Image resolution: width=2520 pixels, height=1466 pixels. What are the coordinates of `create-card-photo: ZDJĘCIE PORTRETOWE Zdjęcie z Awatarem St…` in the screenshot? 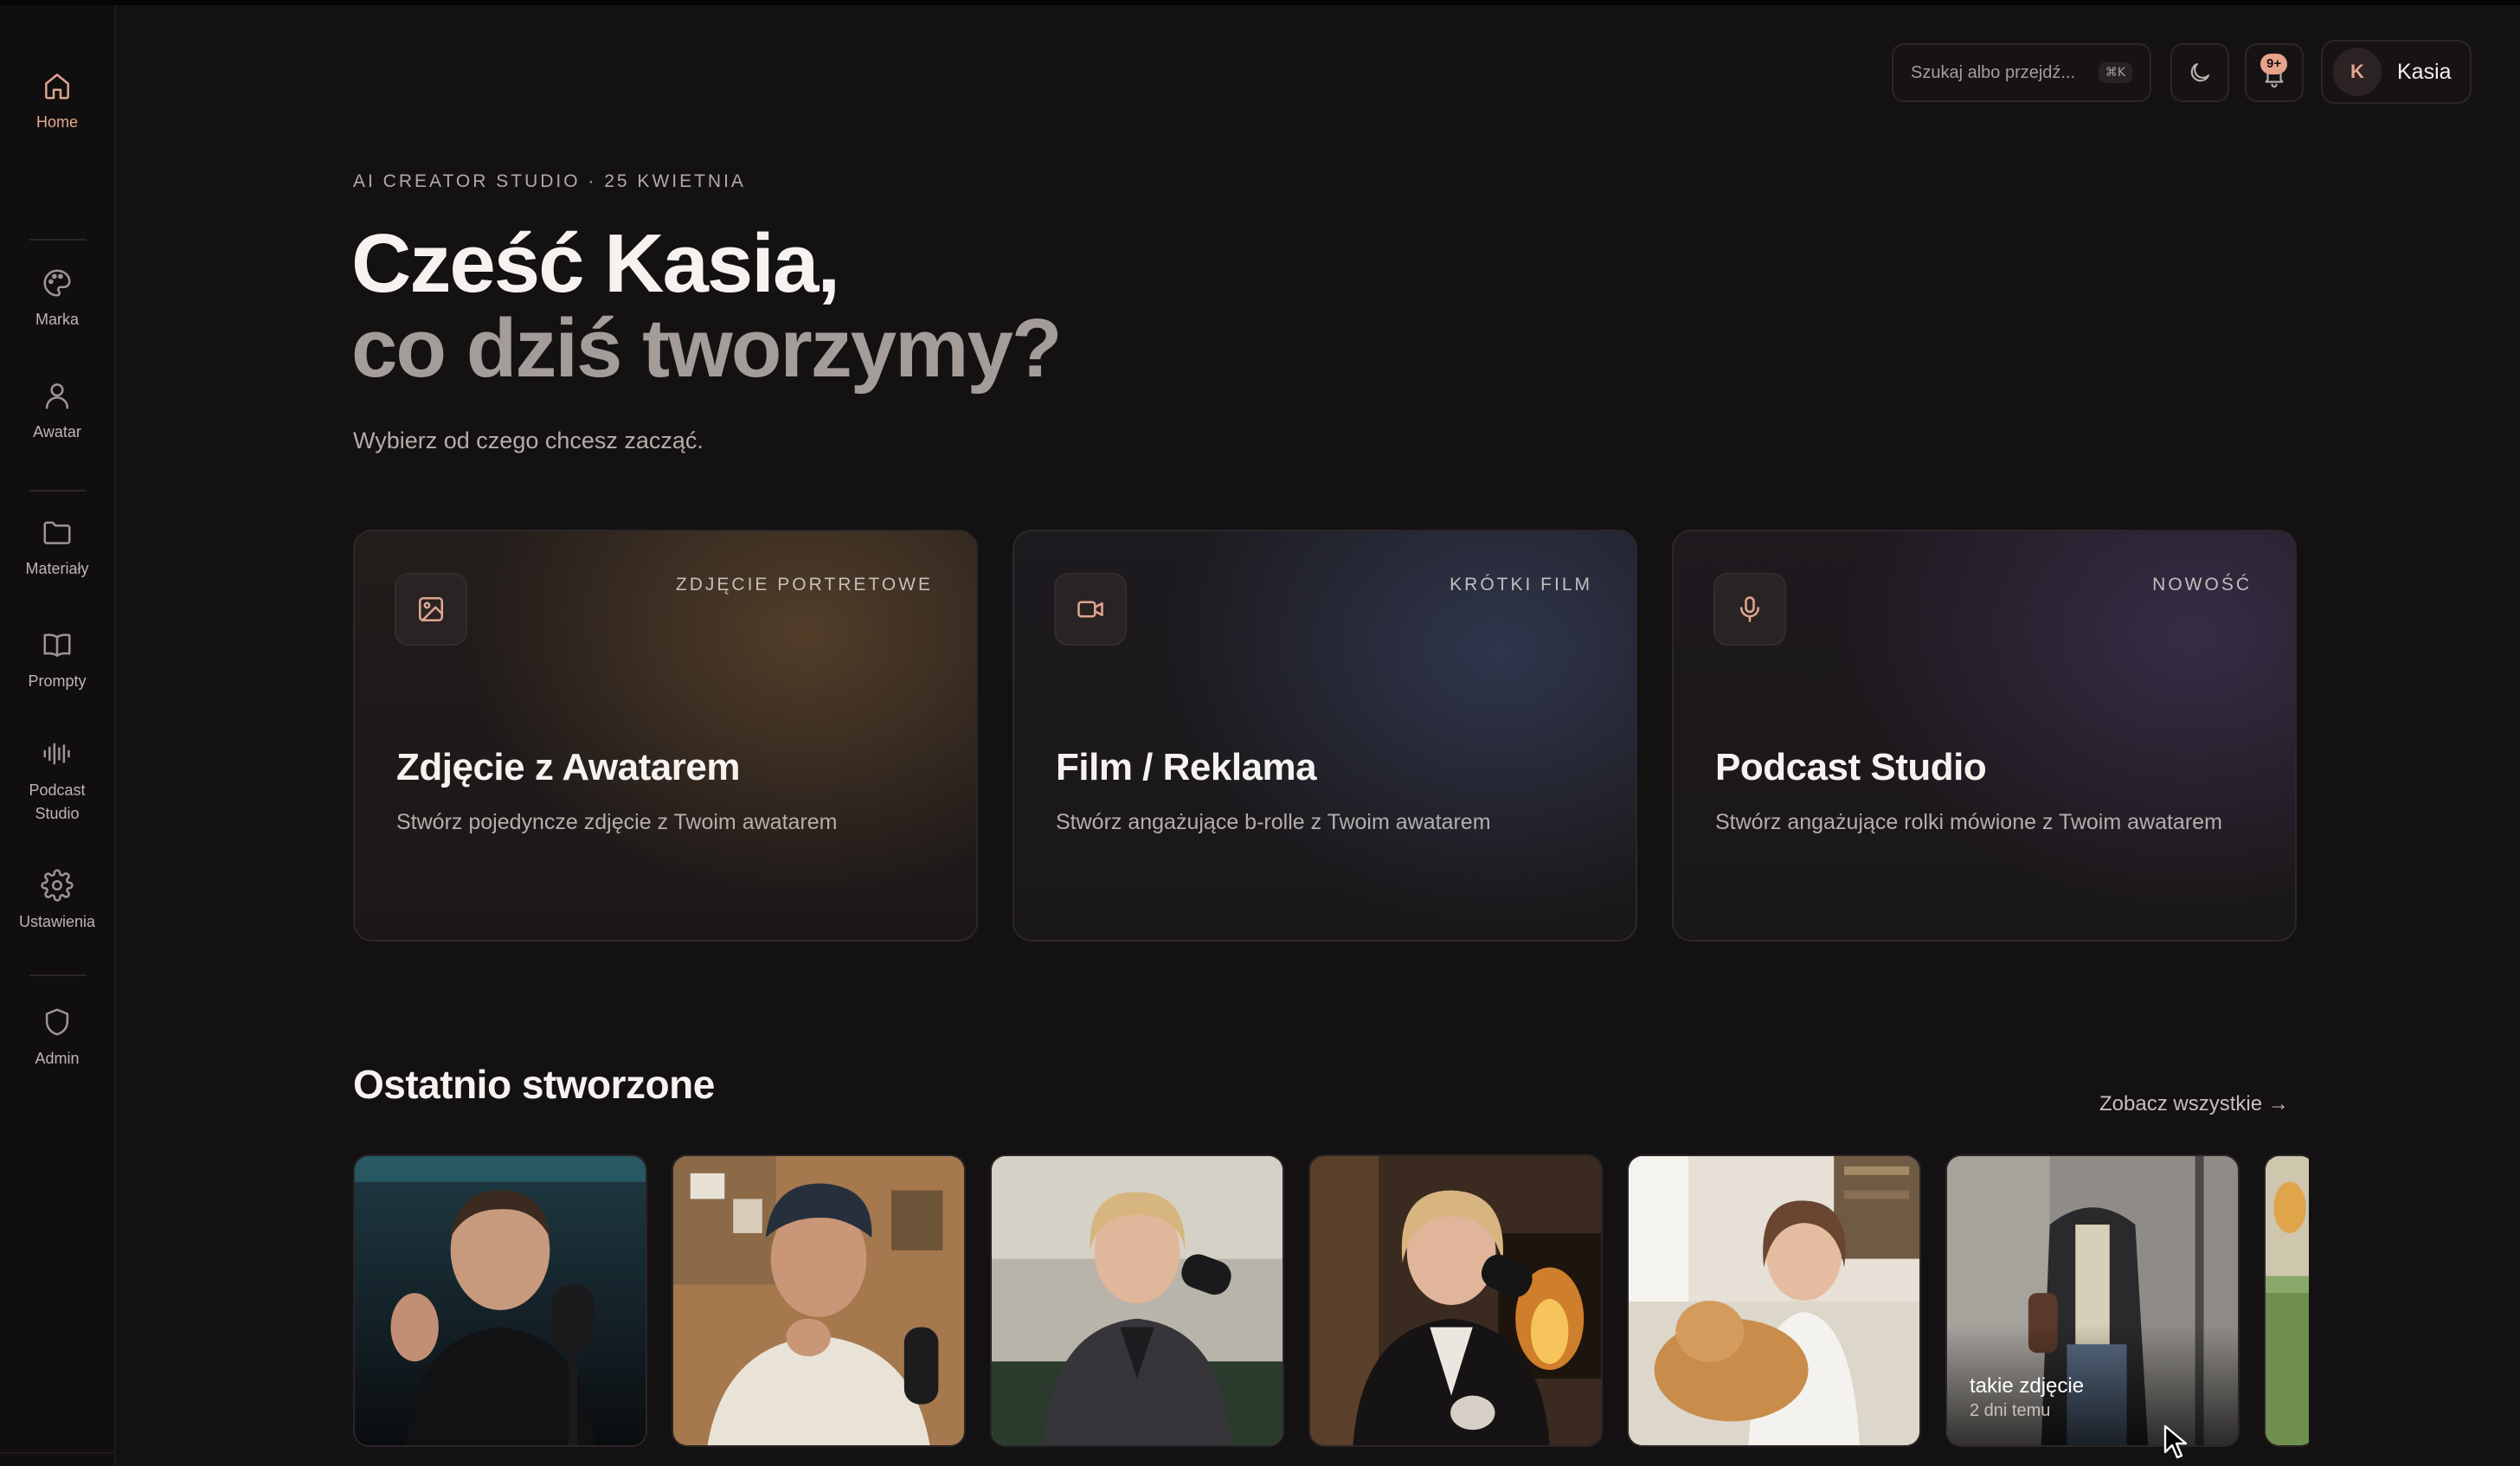 It's located at (665, 736).